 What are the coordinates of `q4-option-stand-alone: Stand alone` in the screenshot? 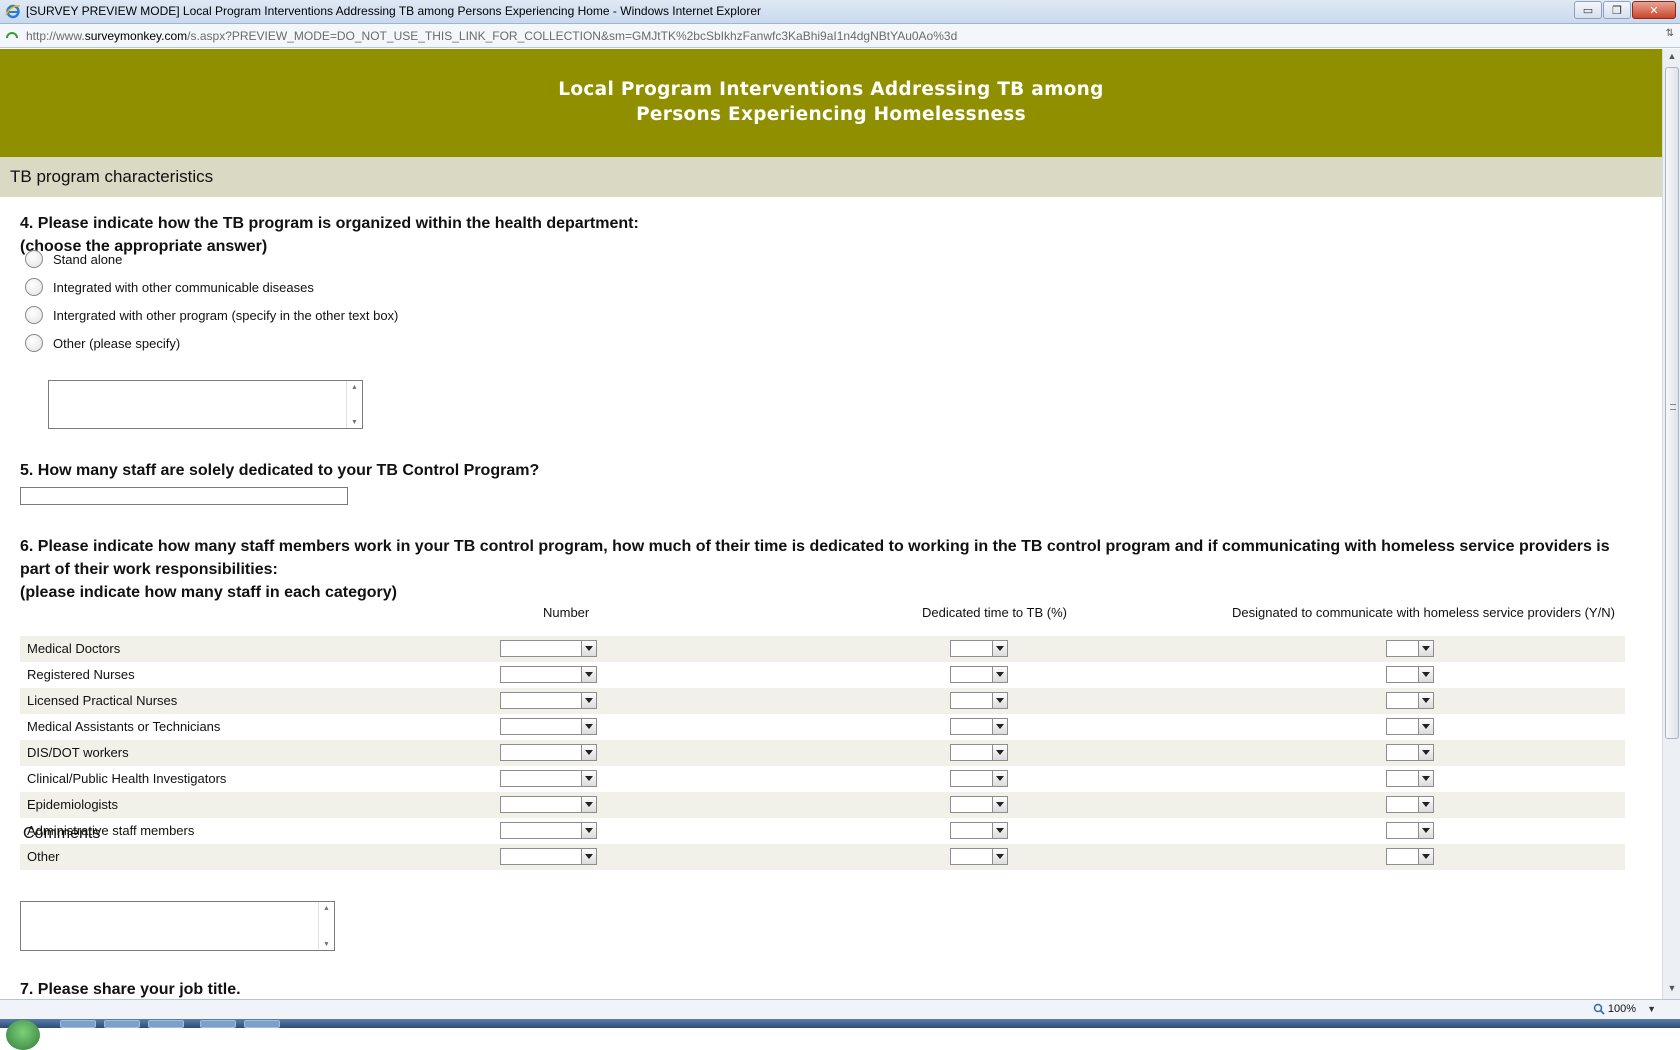 It's located at (73, 259).